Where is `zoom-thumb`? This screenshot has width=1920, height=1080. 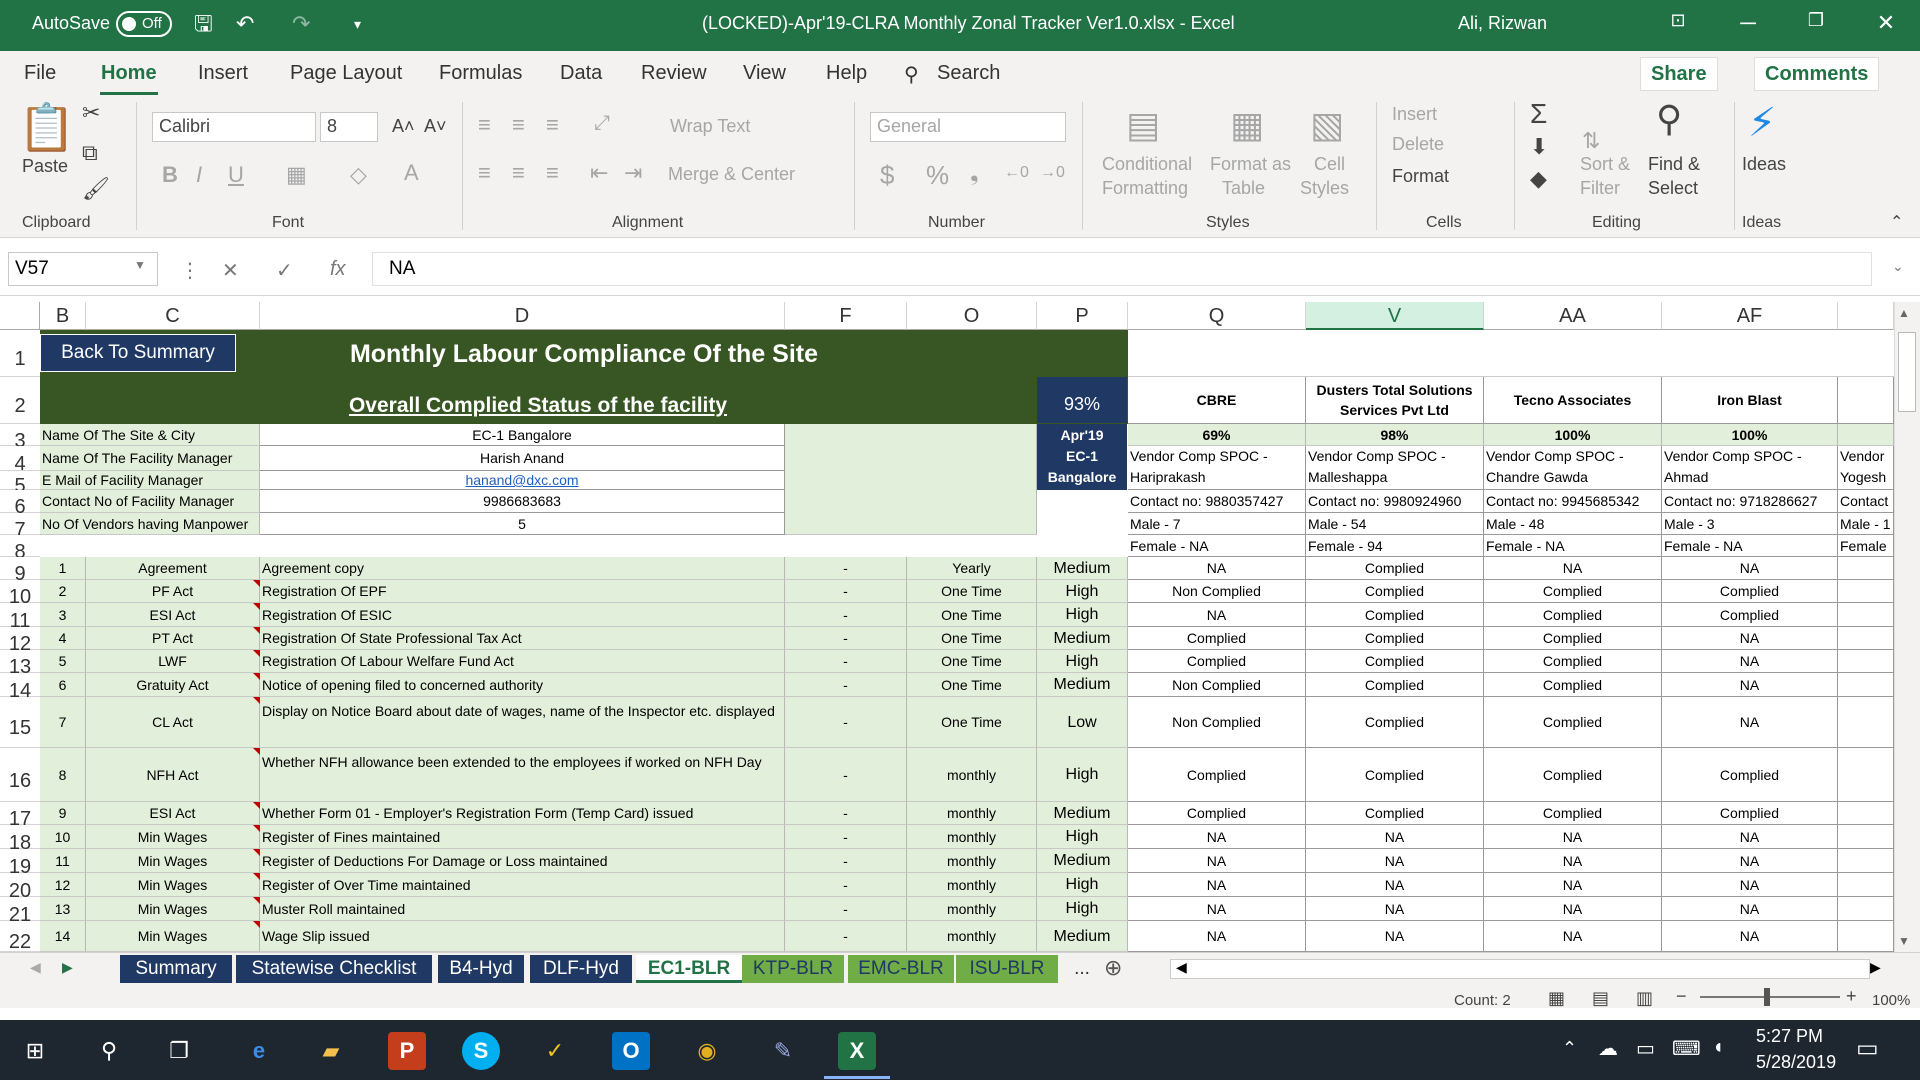
zoom-thumb is located at coordinates (1767, 997).